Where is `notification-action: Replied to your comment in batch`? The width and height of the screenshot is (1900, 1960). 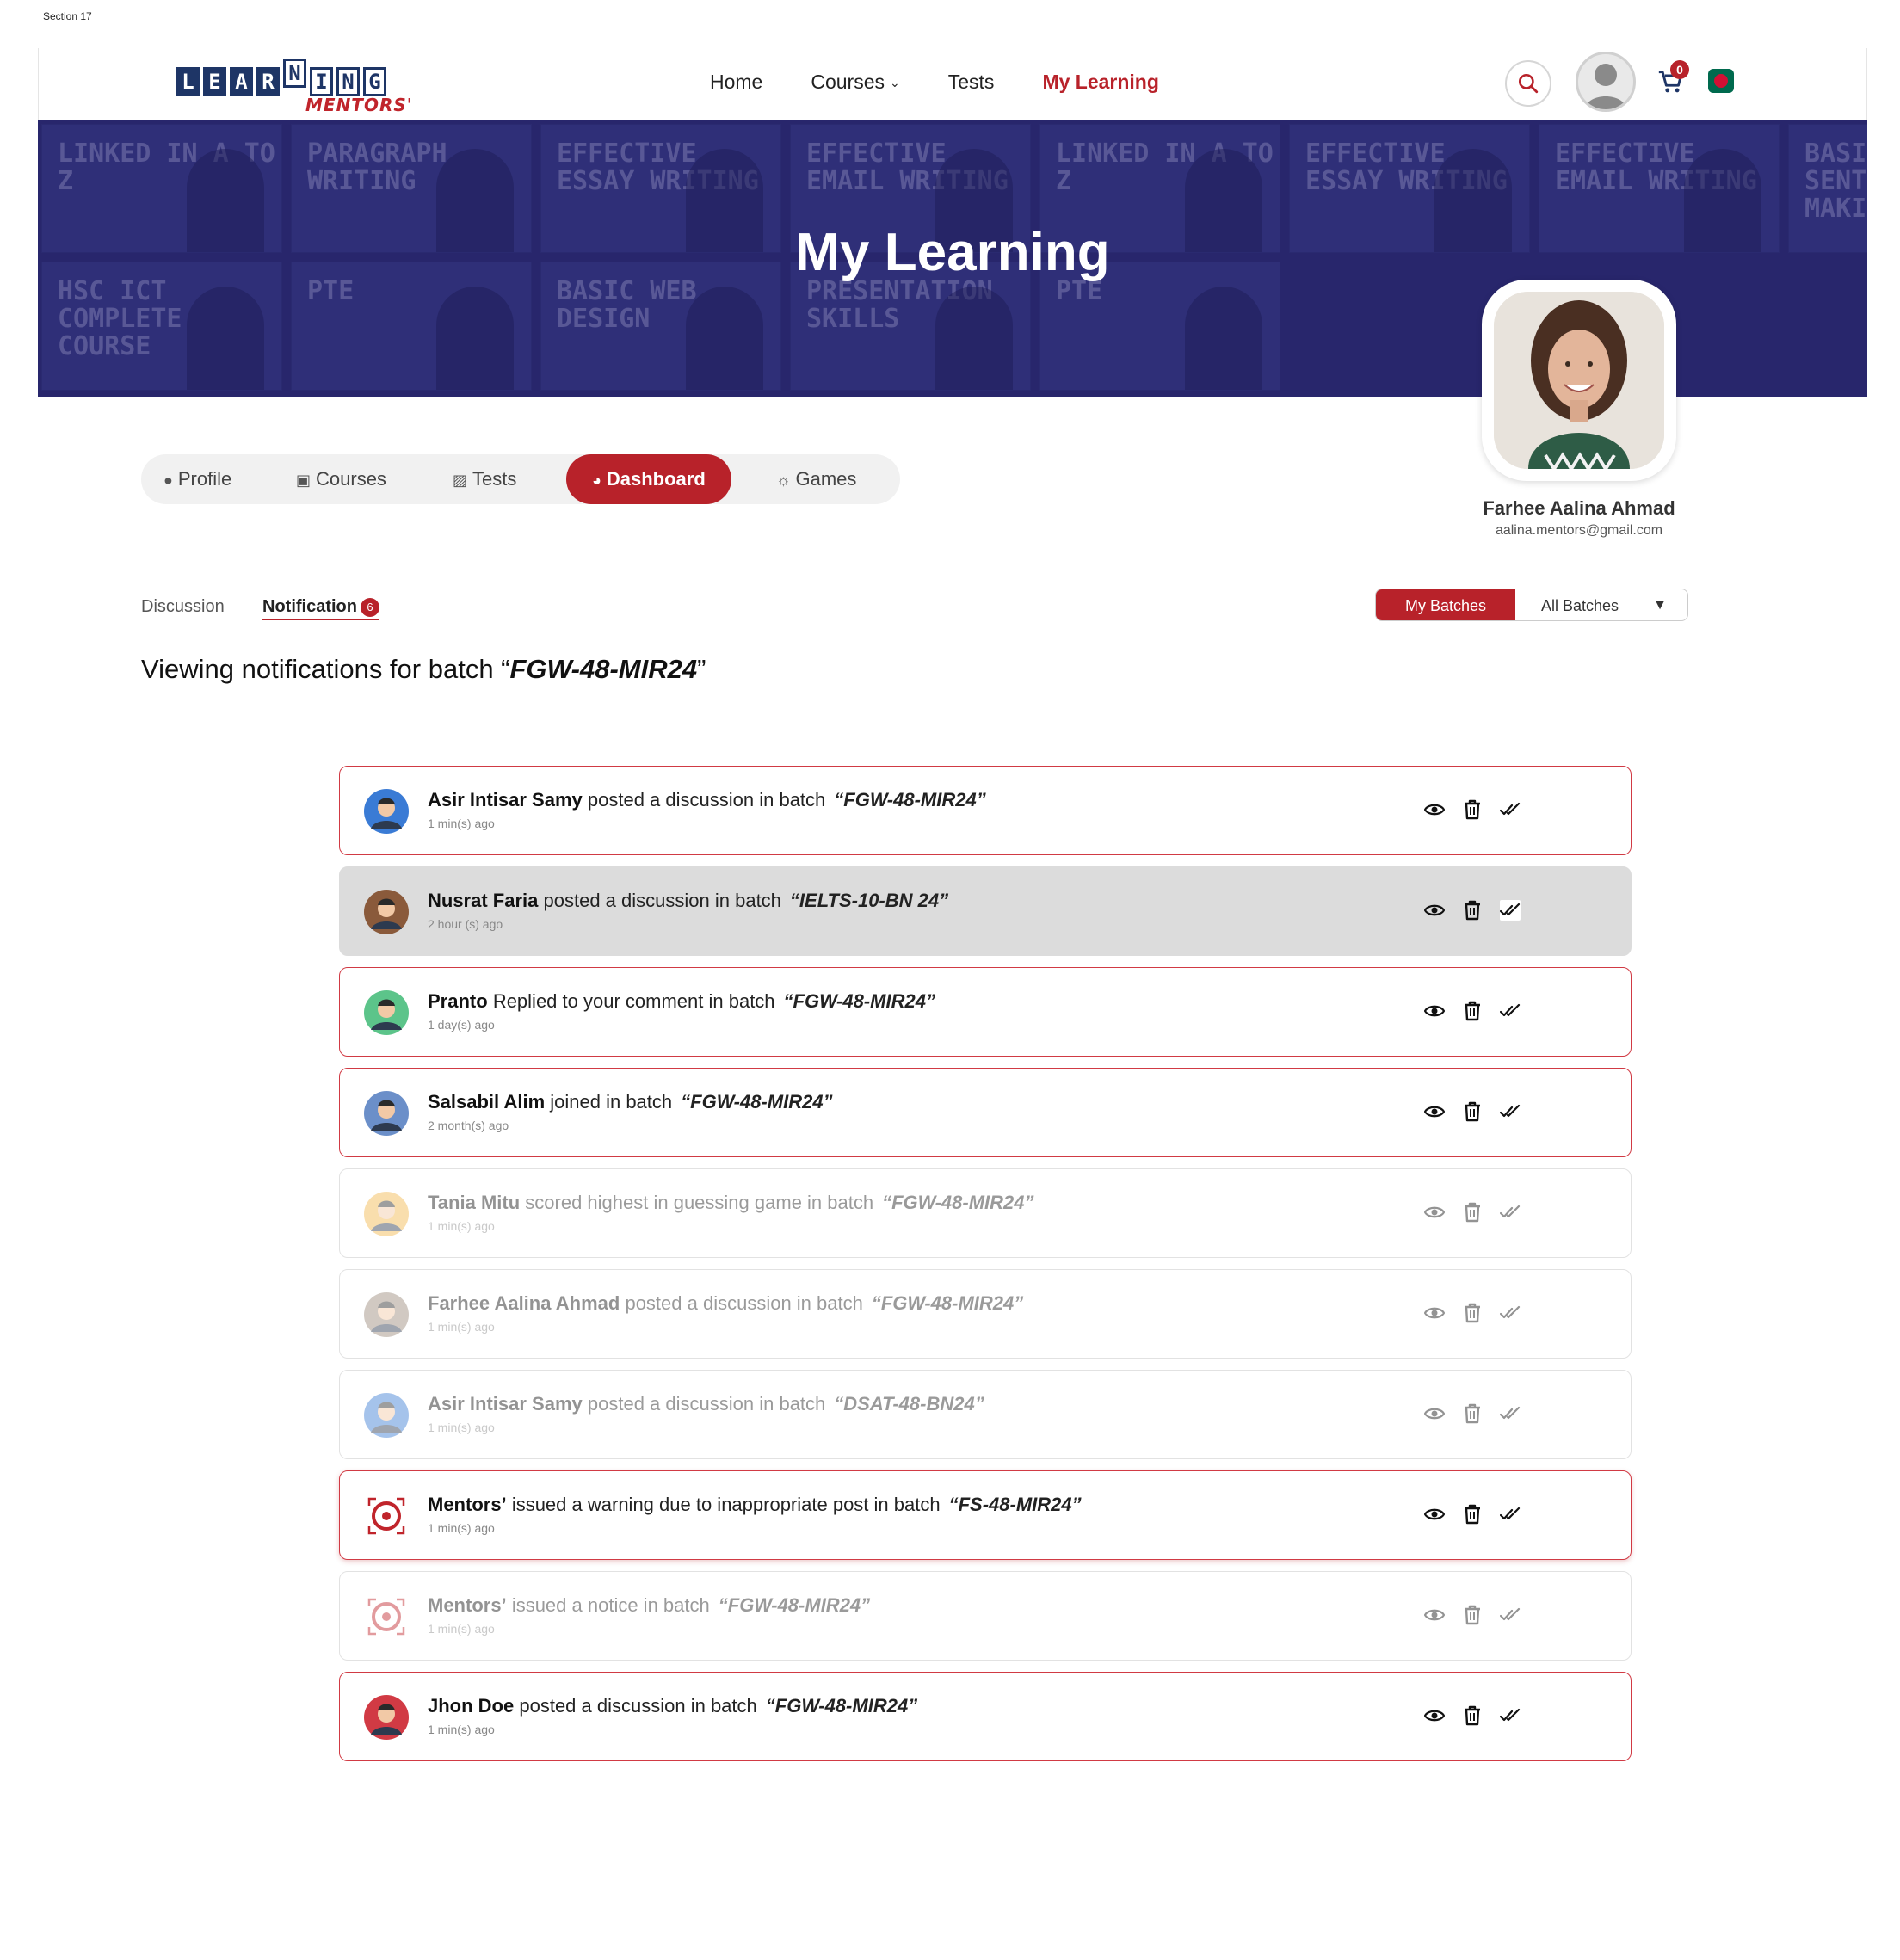 notification-action: Replied to your comment in batch is located at coordinates (633, 1001).